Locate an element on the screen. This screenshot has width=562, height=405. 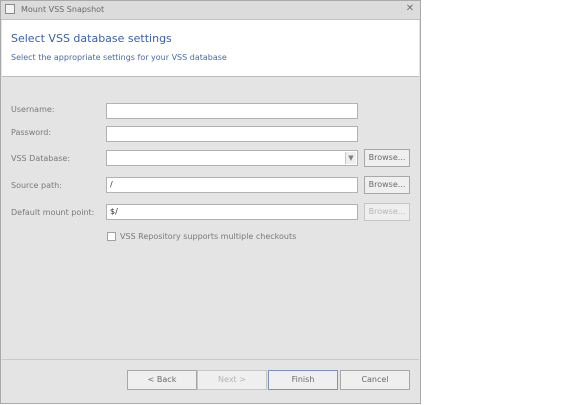
multiple-checkouts-checkbox is located at coordinates (111, 236).